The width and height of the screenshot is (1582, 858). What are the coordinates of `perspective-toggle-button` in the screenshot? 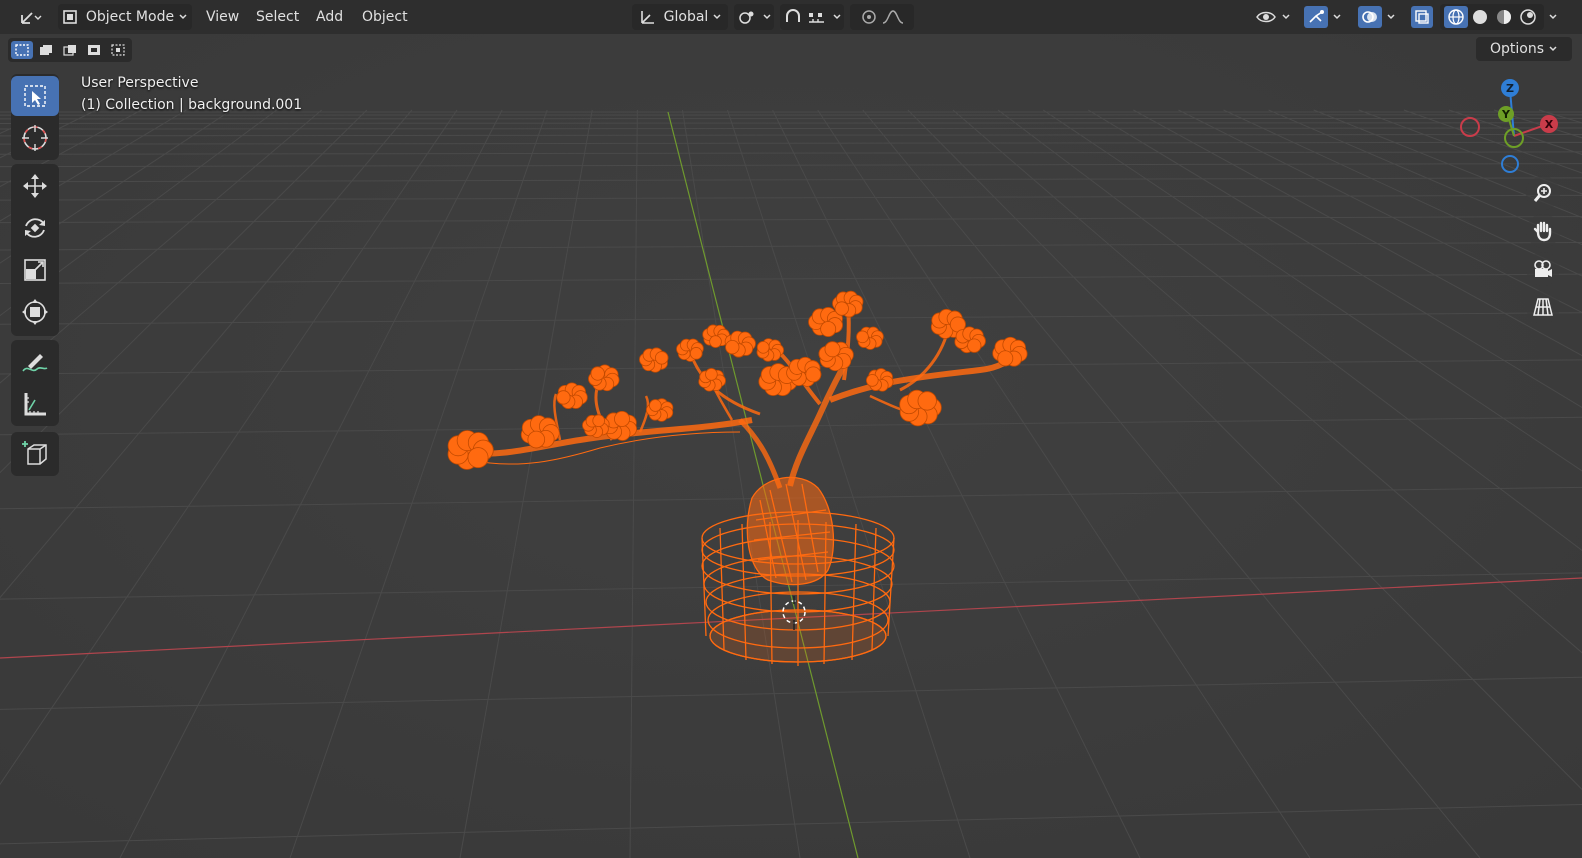 It's located at (1543, 307).